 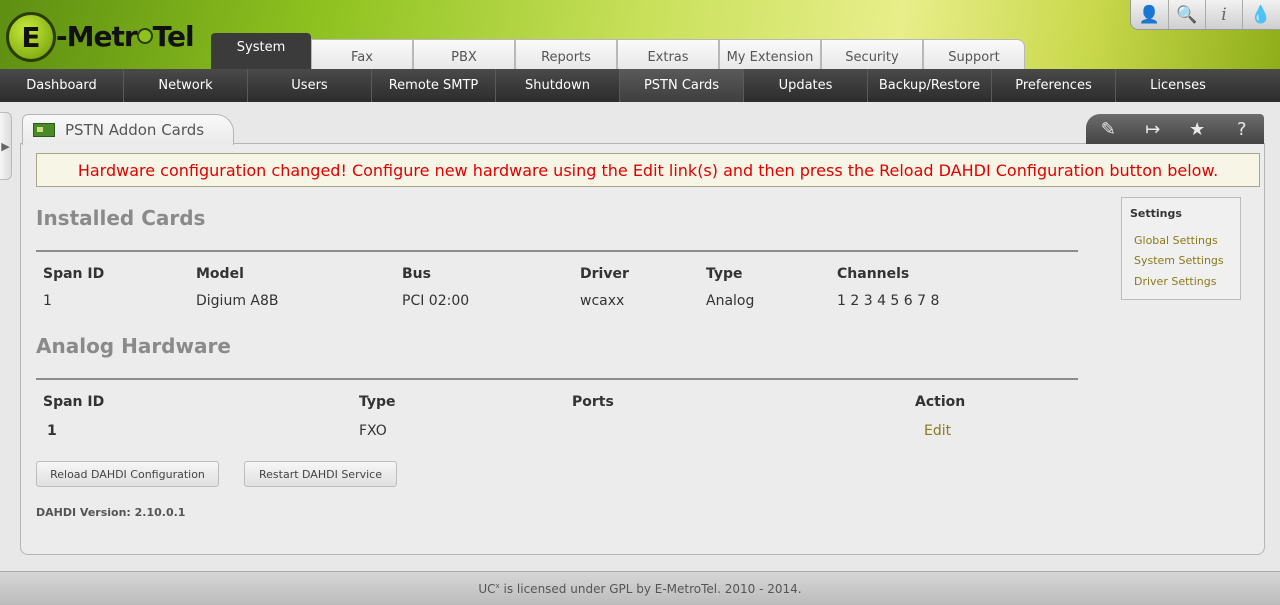 What do you see at coordinates (1108, 129) in the screenshot?
I see `edit-icon: ✎` at bounding box center [1108, 129].